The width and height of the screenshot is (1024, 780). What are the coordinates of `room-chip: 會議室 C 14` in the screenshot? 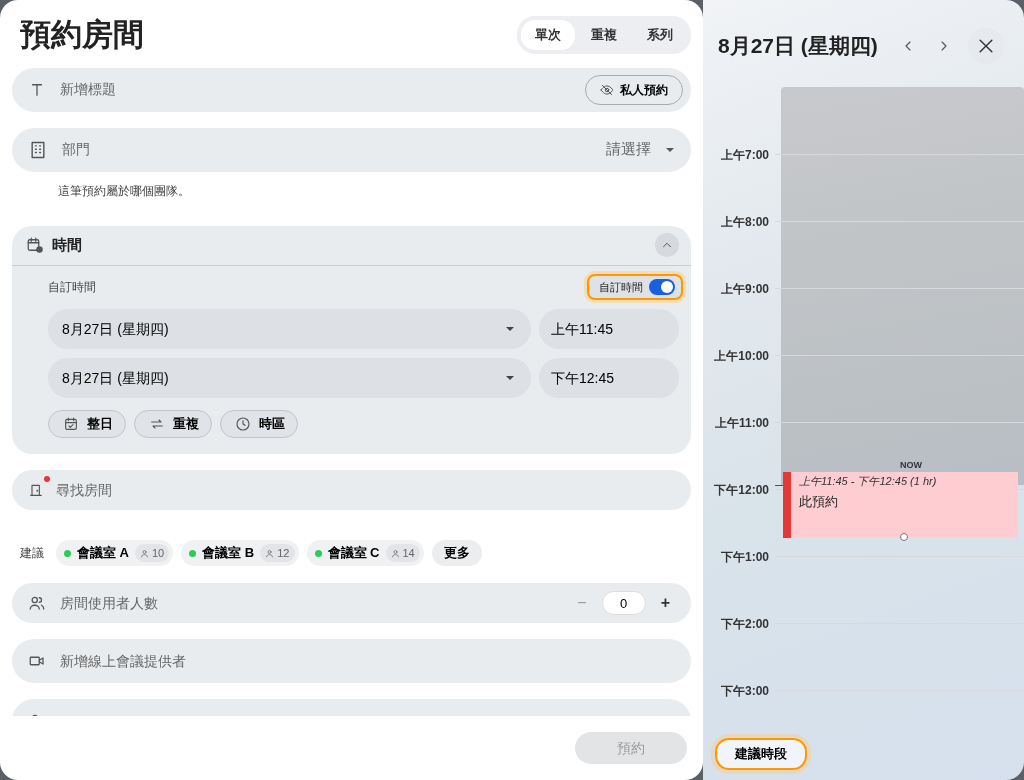 It's located at (365, 553).